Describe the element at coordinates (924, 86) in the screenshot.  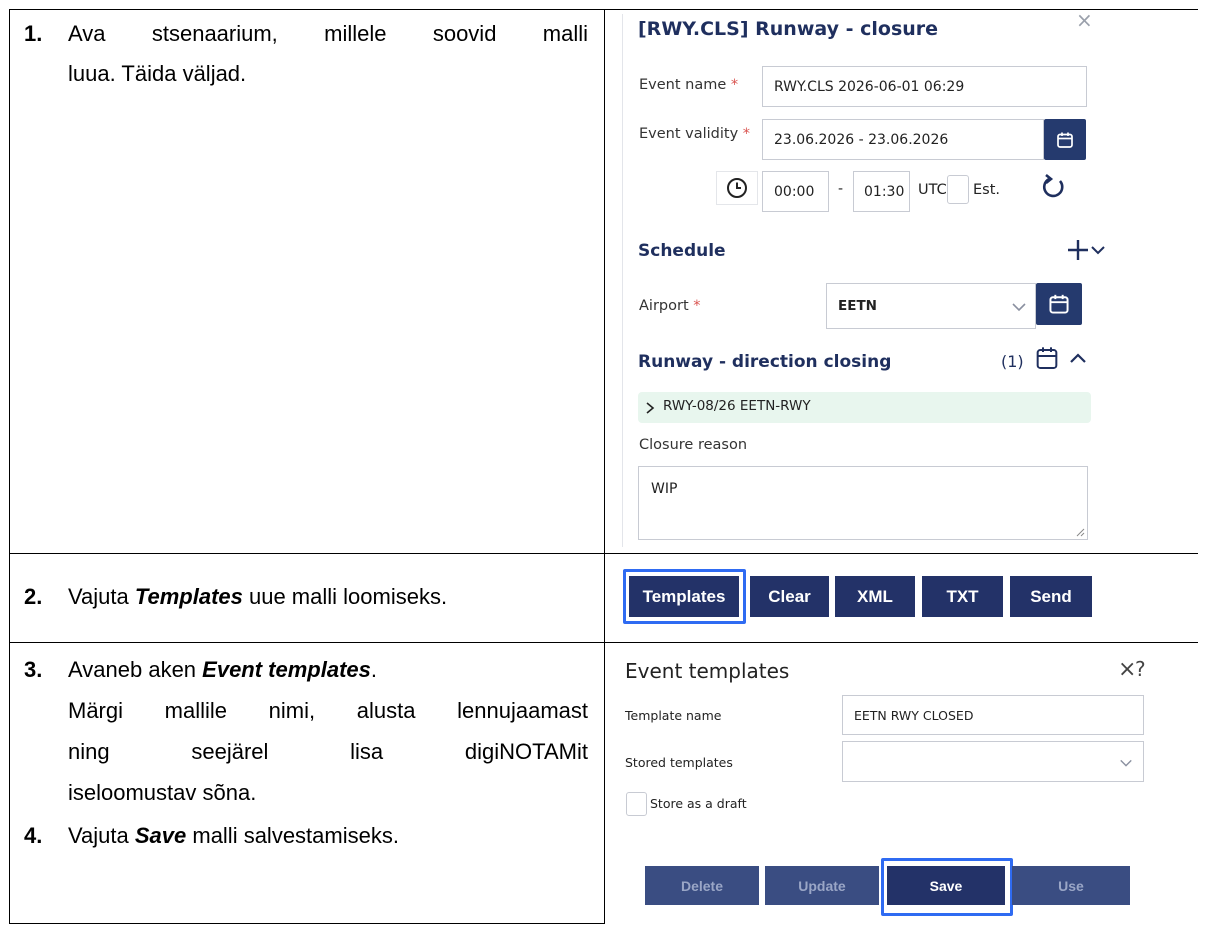
I see `event-name-field: RWY.CLS 2026-06-01 06:29` at that location.